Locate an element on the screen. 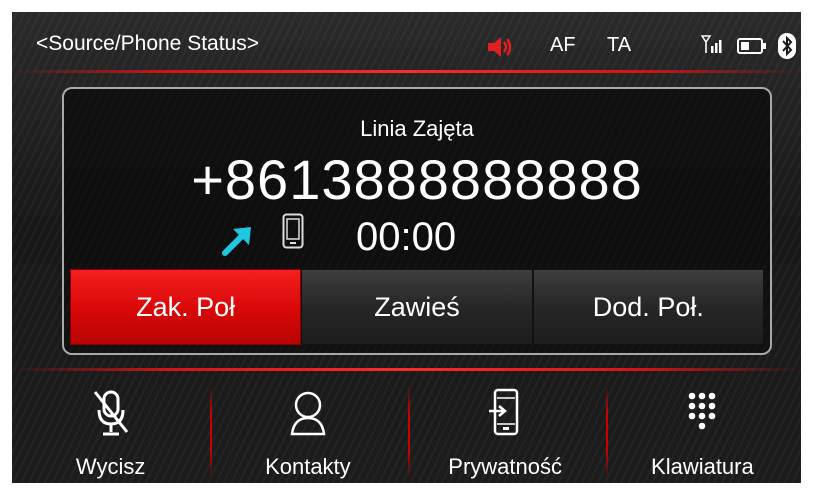  mic-off-icon is located at coordinates (110, 413).